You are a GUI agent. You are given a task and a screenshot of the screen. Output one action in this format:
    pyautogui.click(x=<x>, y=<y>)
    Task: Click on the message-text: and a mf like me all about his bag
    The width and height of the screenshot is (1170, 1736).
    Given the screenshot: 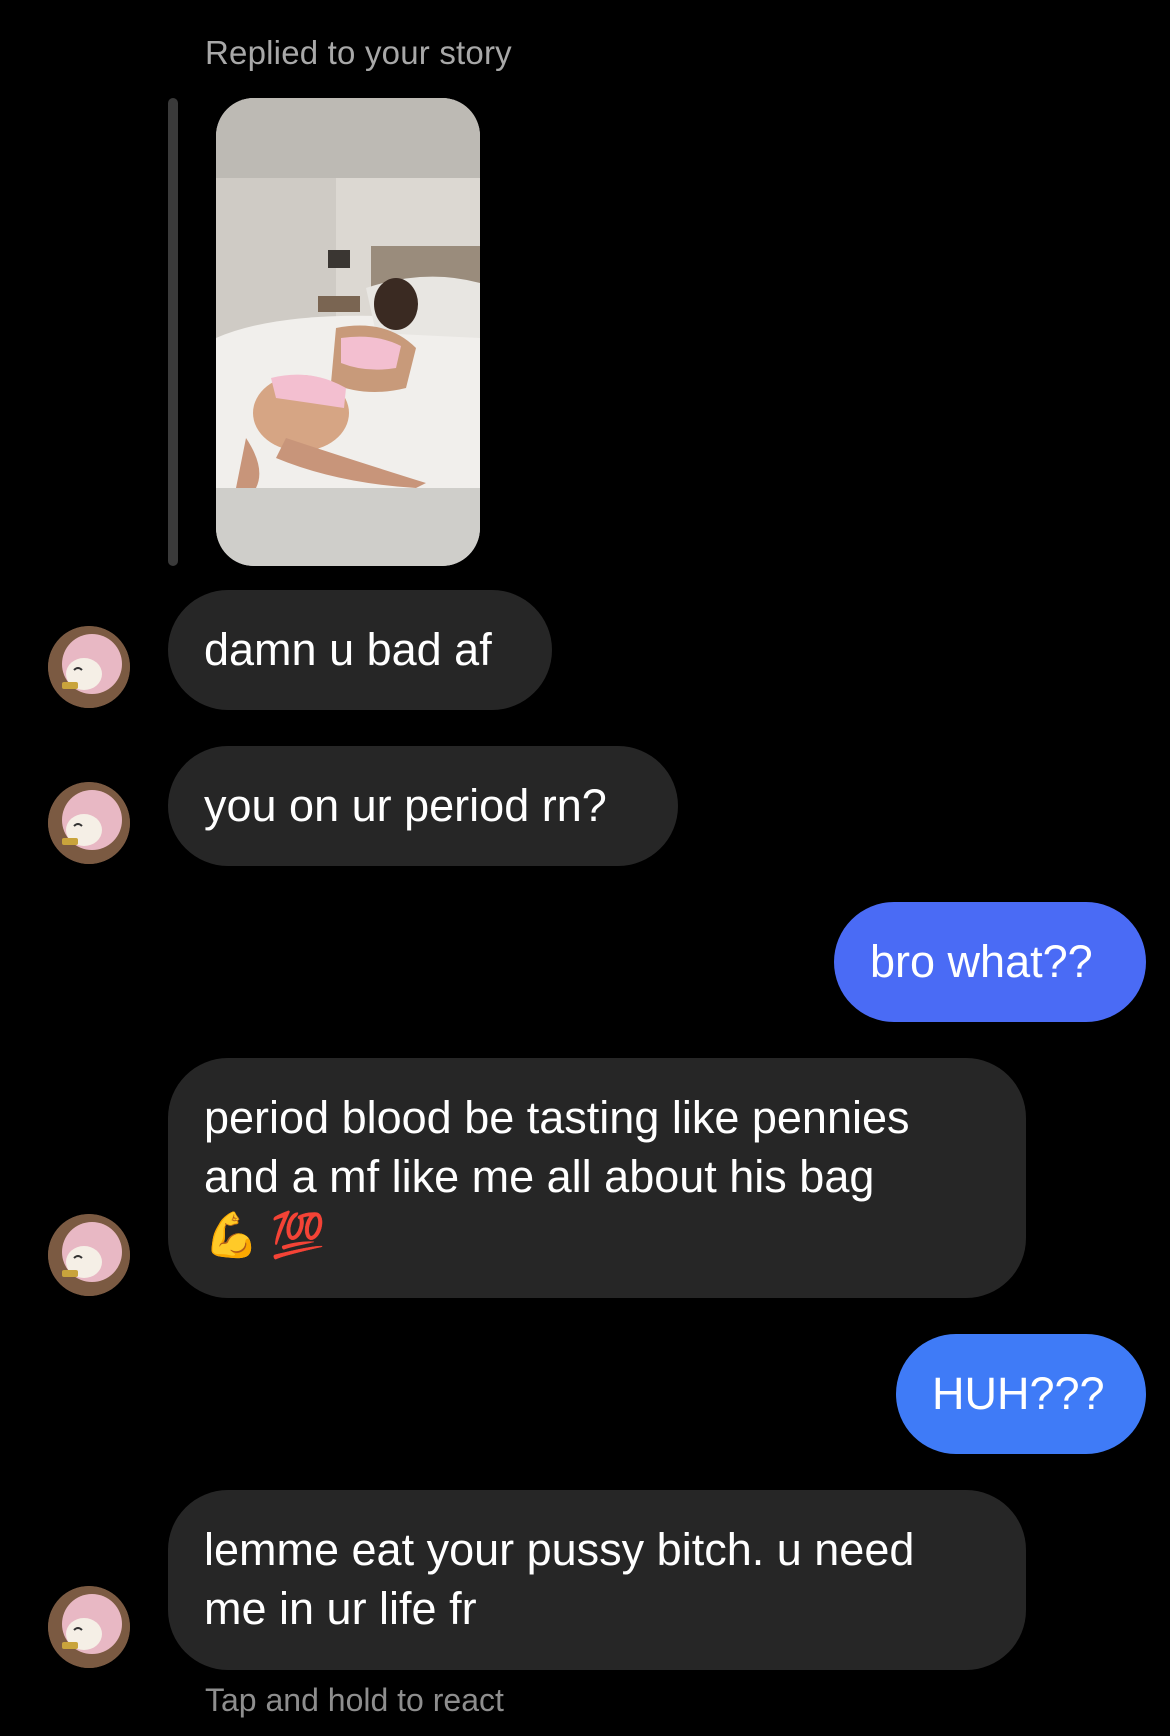 What is the action you would take?
    pyautogui.click(x=539, y=1176)
    